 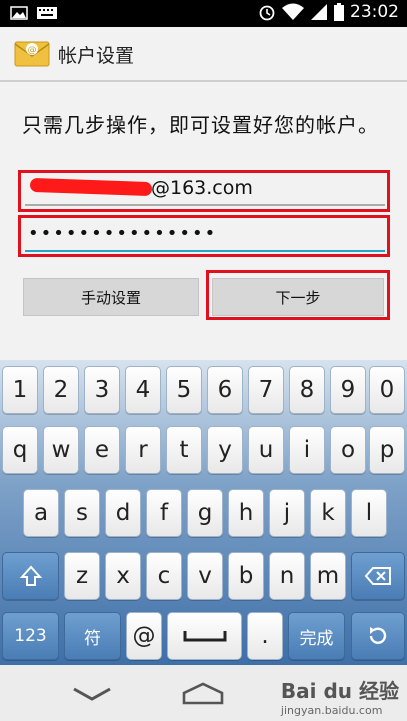 I want to click on status-bar: 23:02, so click(x=203, y=13).